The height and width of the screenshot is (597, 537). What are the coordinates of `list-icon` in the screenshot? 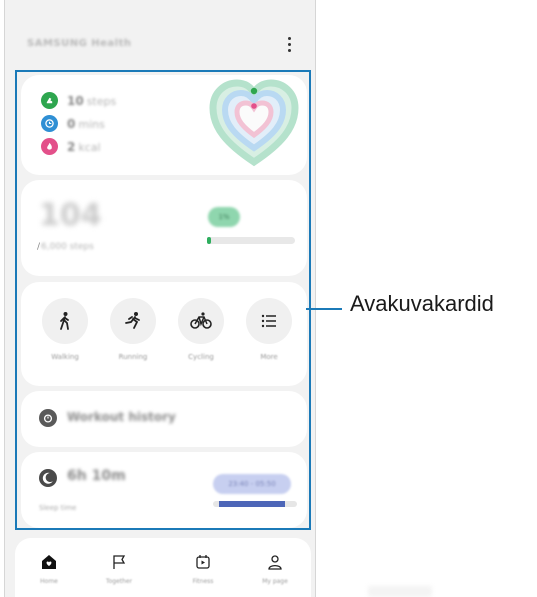 It's located at (268, 321).